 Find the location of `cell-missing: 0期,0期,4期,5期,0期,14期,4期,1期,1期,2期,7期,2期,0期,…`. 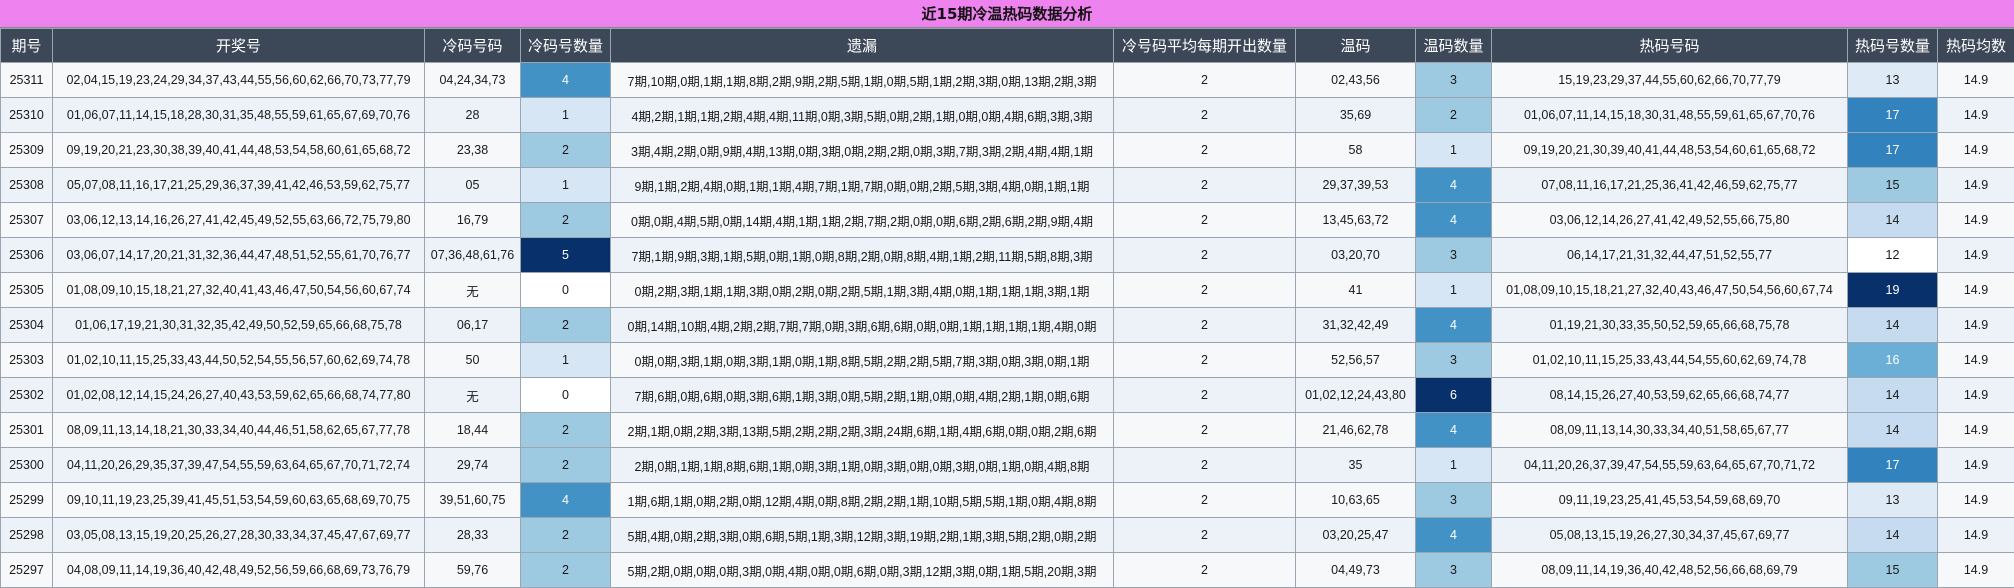

cell-missing: 0期,0期,4期,5期,0期,14期,4期,1期,1期,2期,7期,2期,0期,… is located at coordinates (862, 220).